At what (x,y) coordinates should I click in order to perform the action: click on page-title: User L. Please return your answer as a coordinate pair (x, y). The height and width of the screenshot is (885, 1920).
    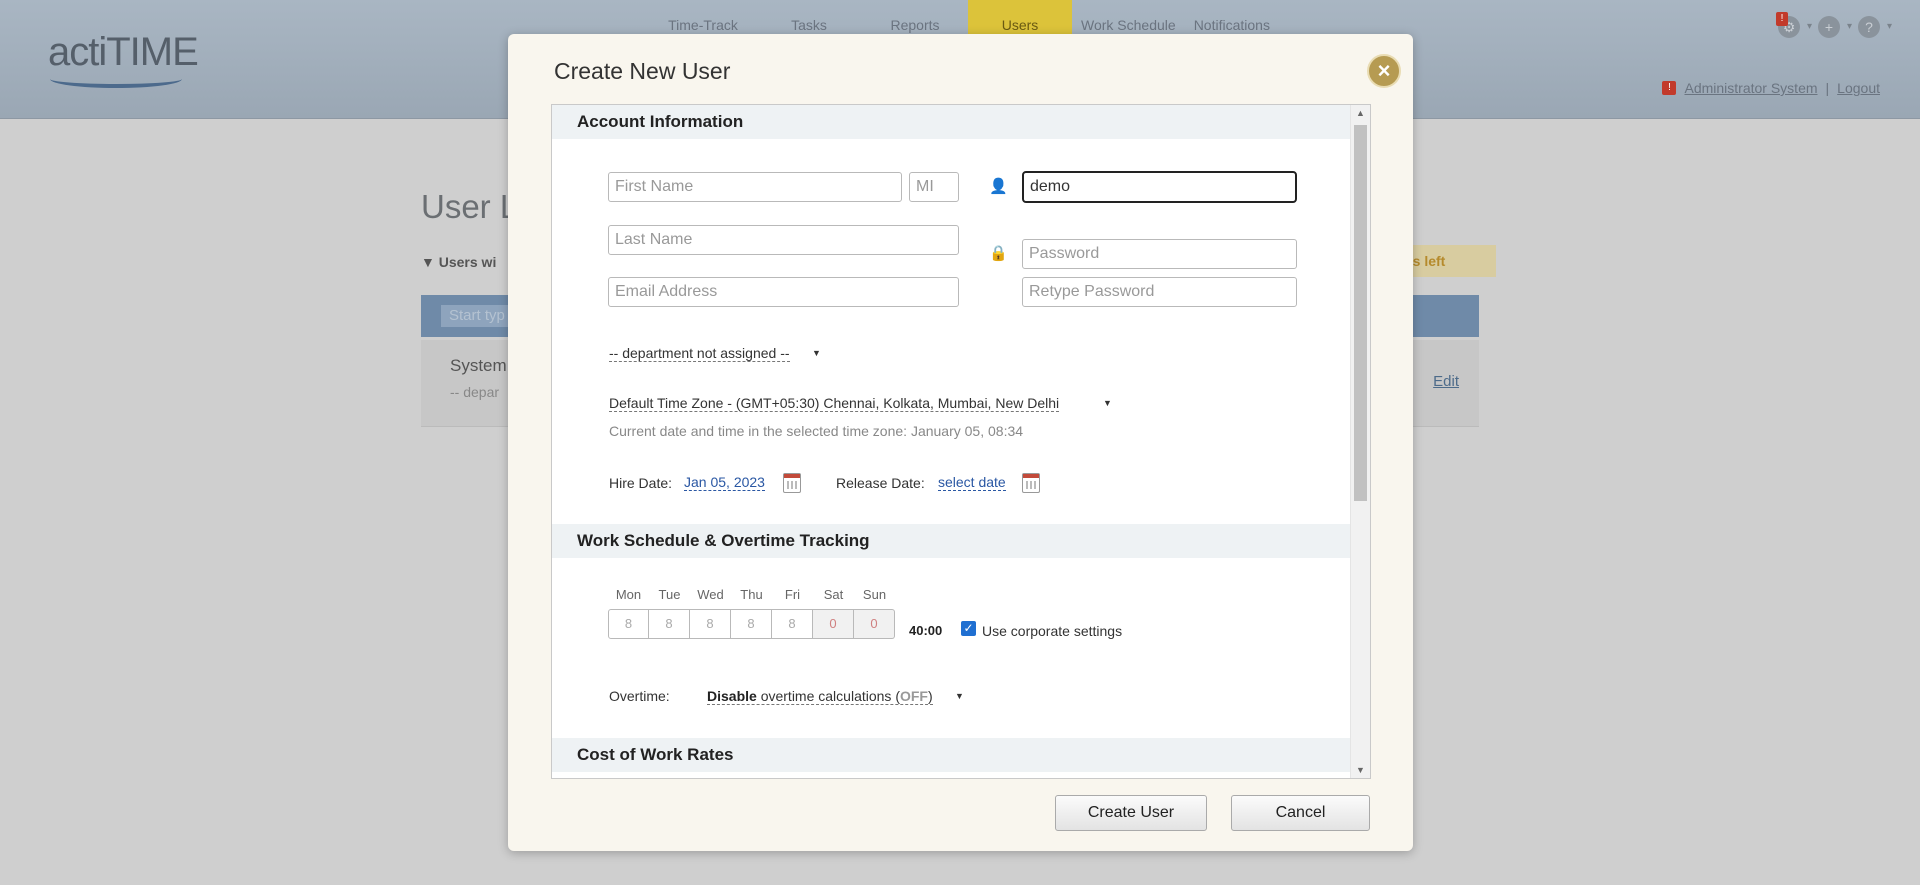
    Looking at the image, I should click on (470, 206).